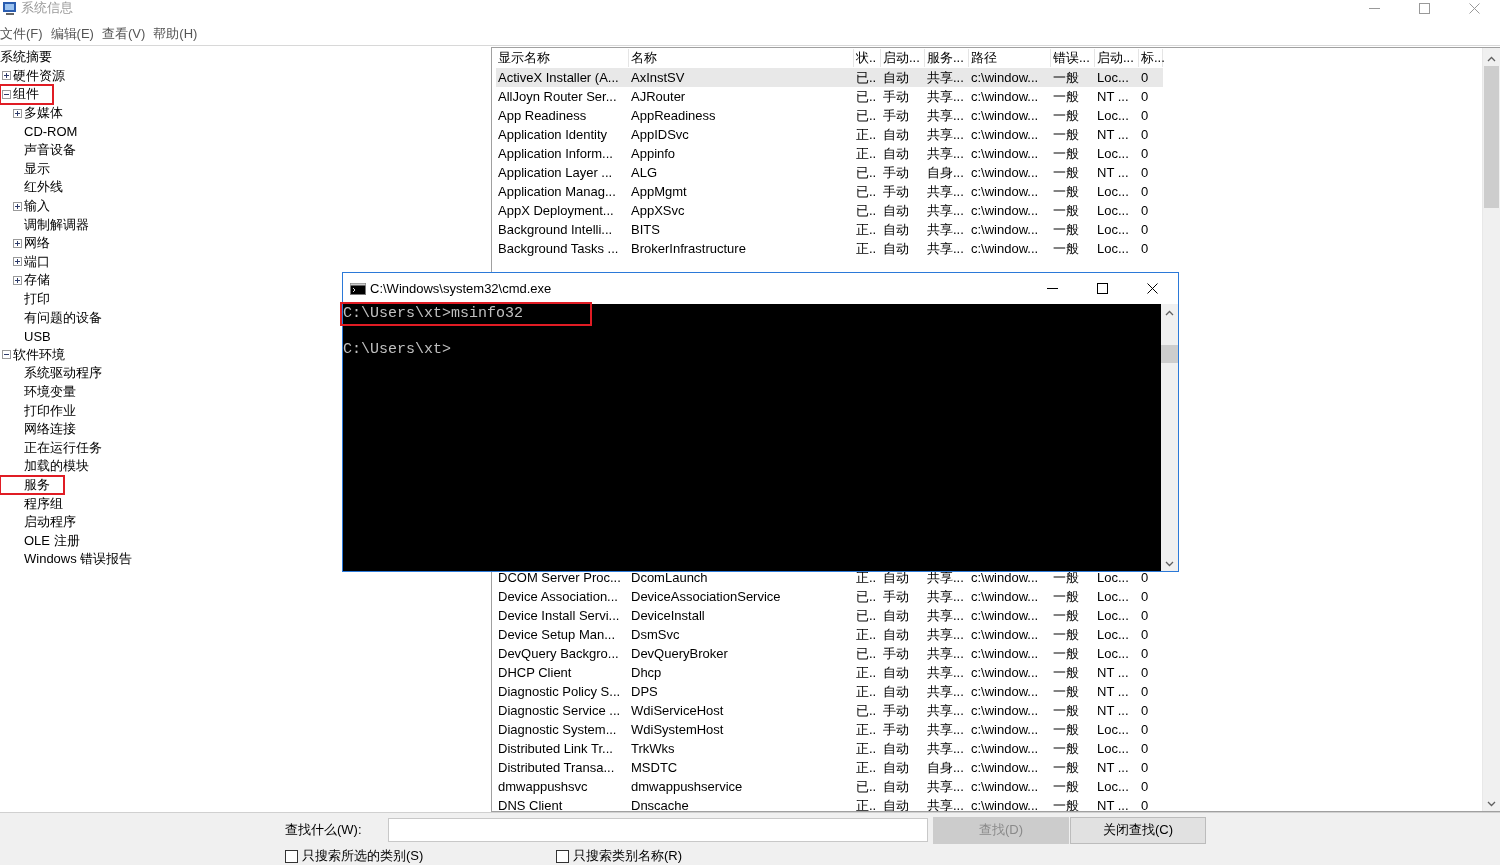 The width and height of the screenshot is (1500, 865). Describe the element at coordinates (562, 58) in the screenshot. I see `column-header: 显示名称` at that location.